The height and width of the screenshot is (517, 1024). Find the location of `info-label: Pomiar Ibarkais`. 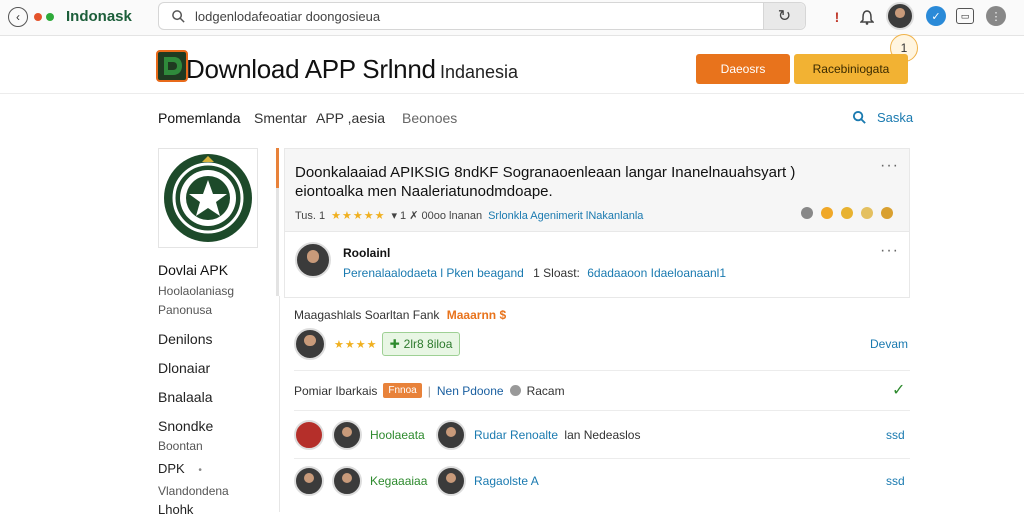

info-label: Pomiar Ibarkais is located at coordinates (336, 390).